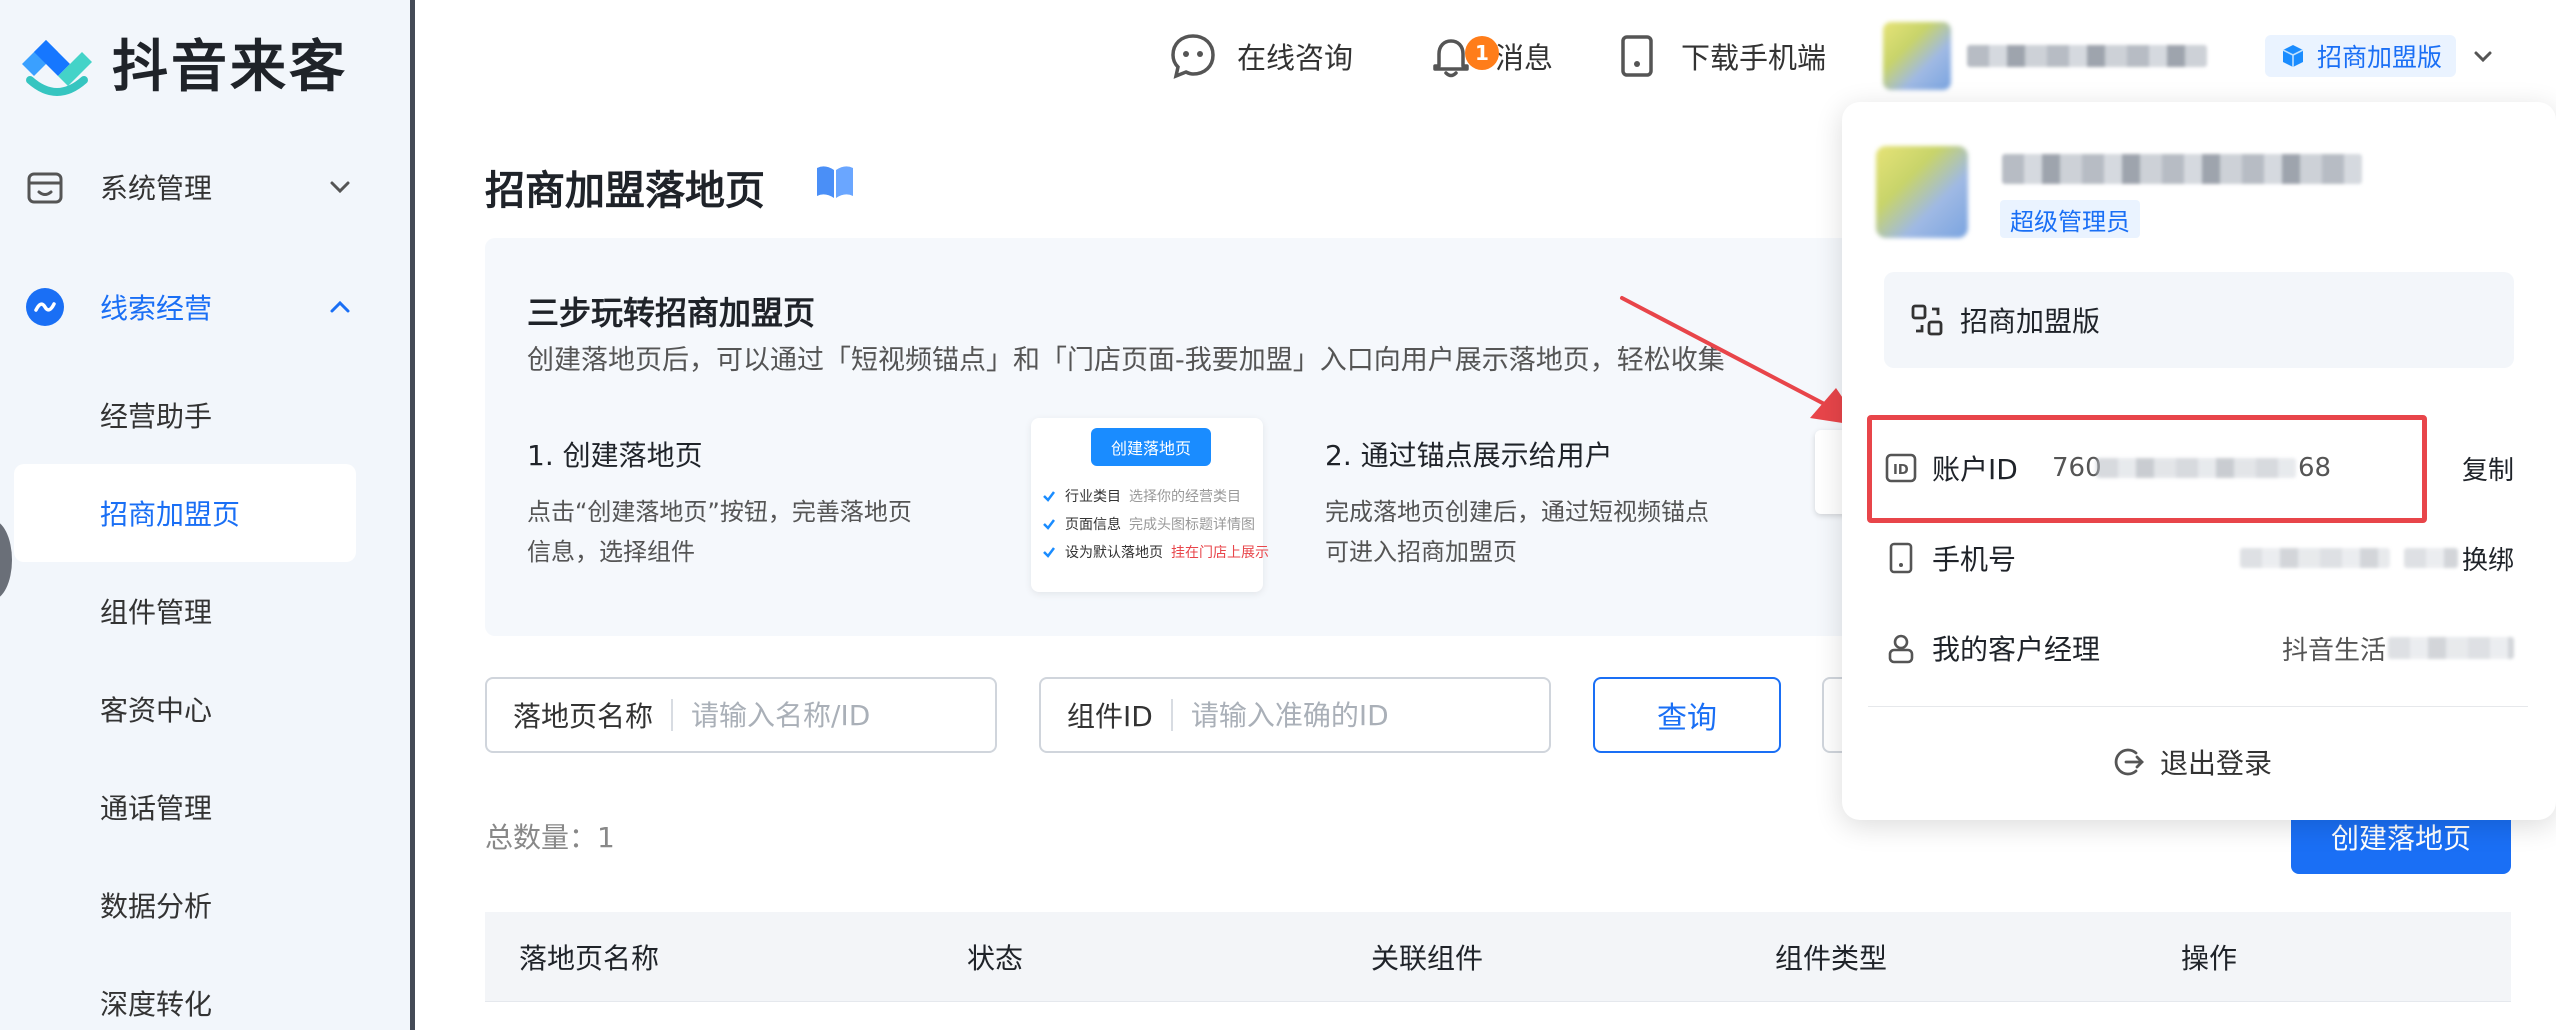 The image size is (2556, 1030). What do you see at coordinates (45, 307) in the screenshot?
I see `leads-icon` at bounding box center [45, 307].